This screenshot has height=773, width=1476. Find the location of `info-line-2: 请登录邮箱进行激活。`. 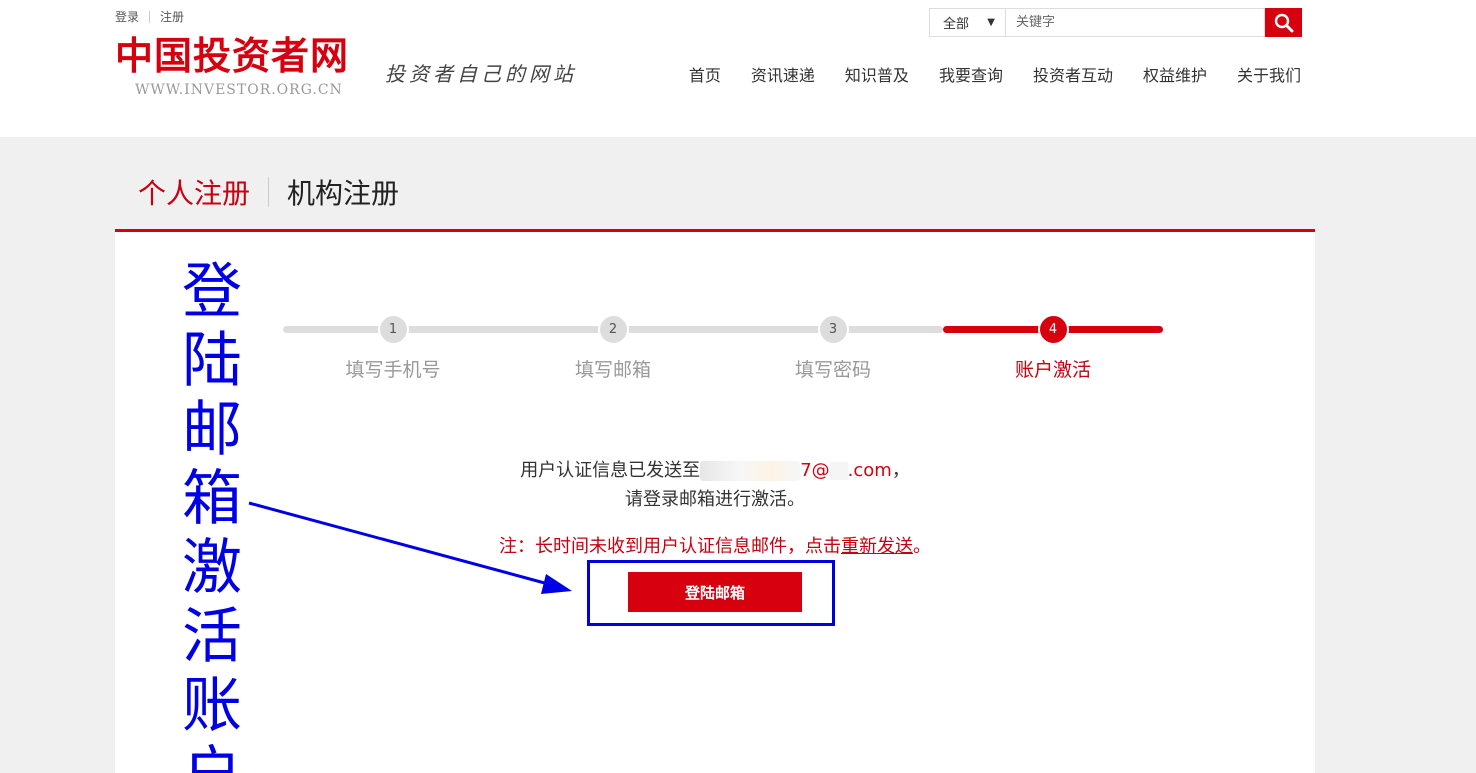

info-line-2: 请登录邮箱进行激活。 is located at coordinates (715, 499).